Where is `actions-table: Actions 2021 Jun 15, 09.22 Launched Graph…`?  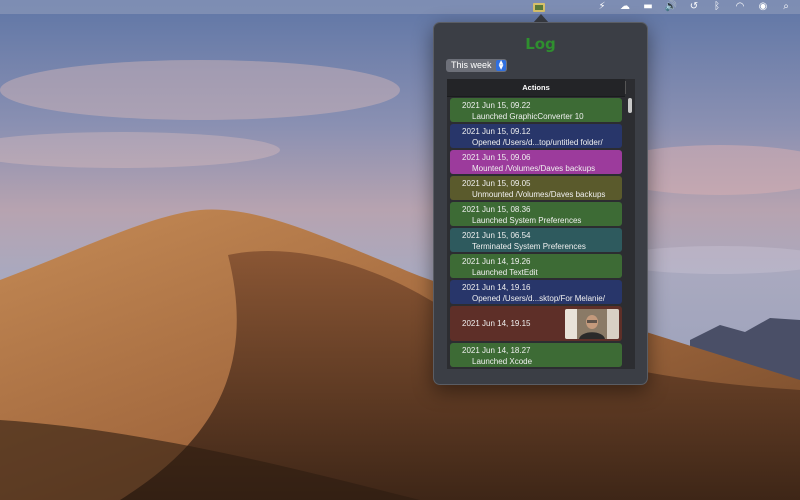
actions-table: Actions 2021 Jun 15, 09.22 Launched Graph… is located at coordinates (541, 224).